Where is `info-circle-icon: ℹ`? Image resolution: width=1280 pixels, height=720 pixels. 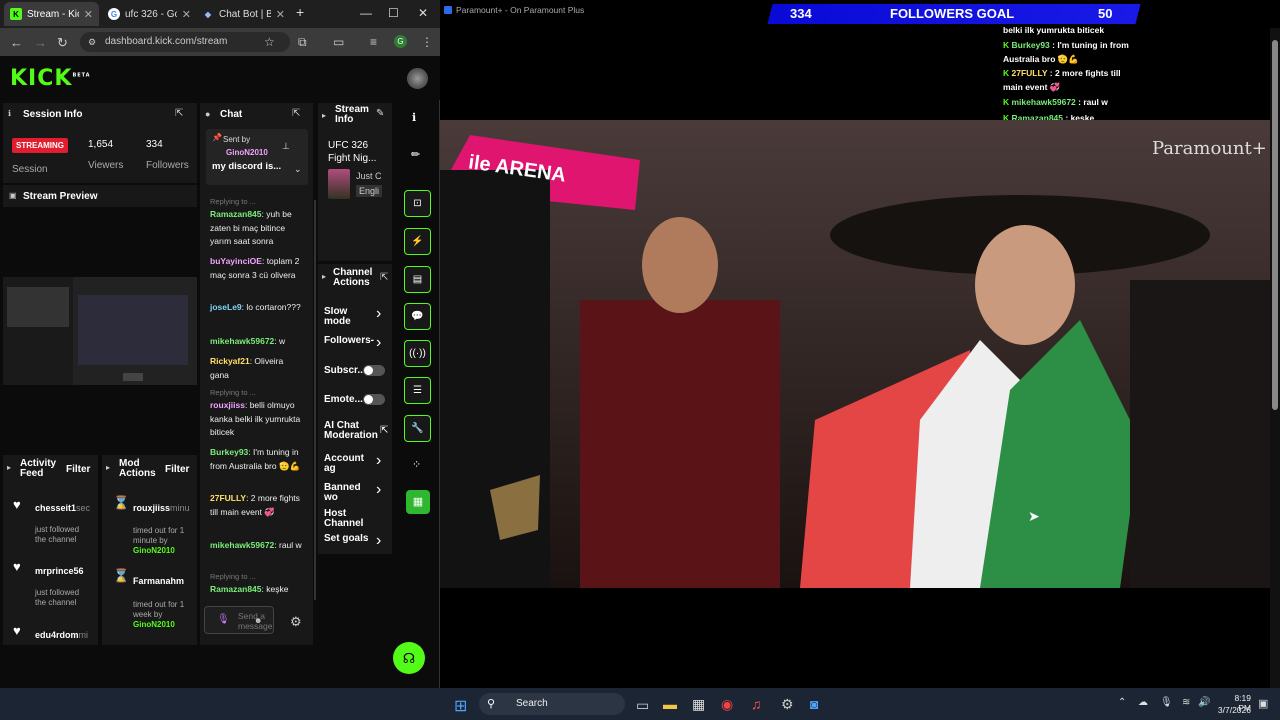 info-circle-icon: ℹ is located at coordinates (414, 117).